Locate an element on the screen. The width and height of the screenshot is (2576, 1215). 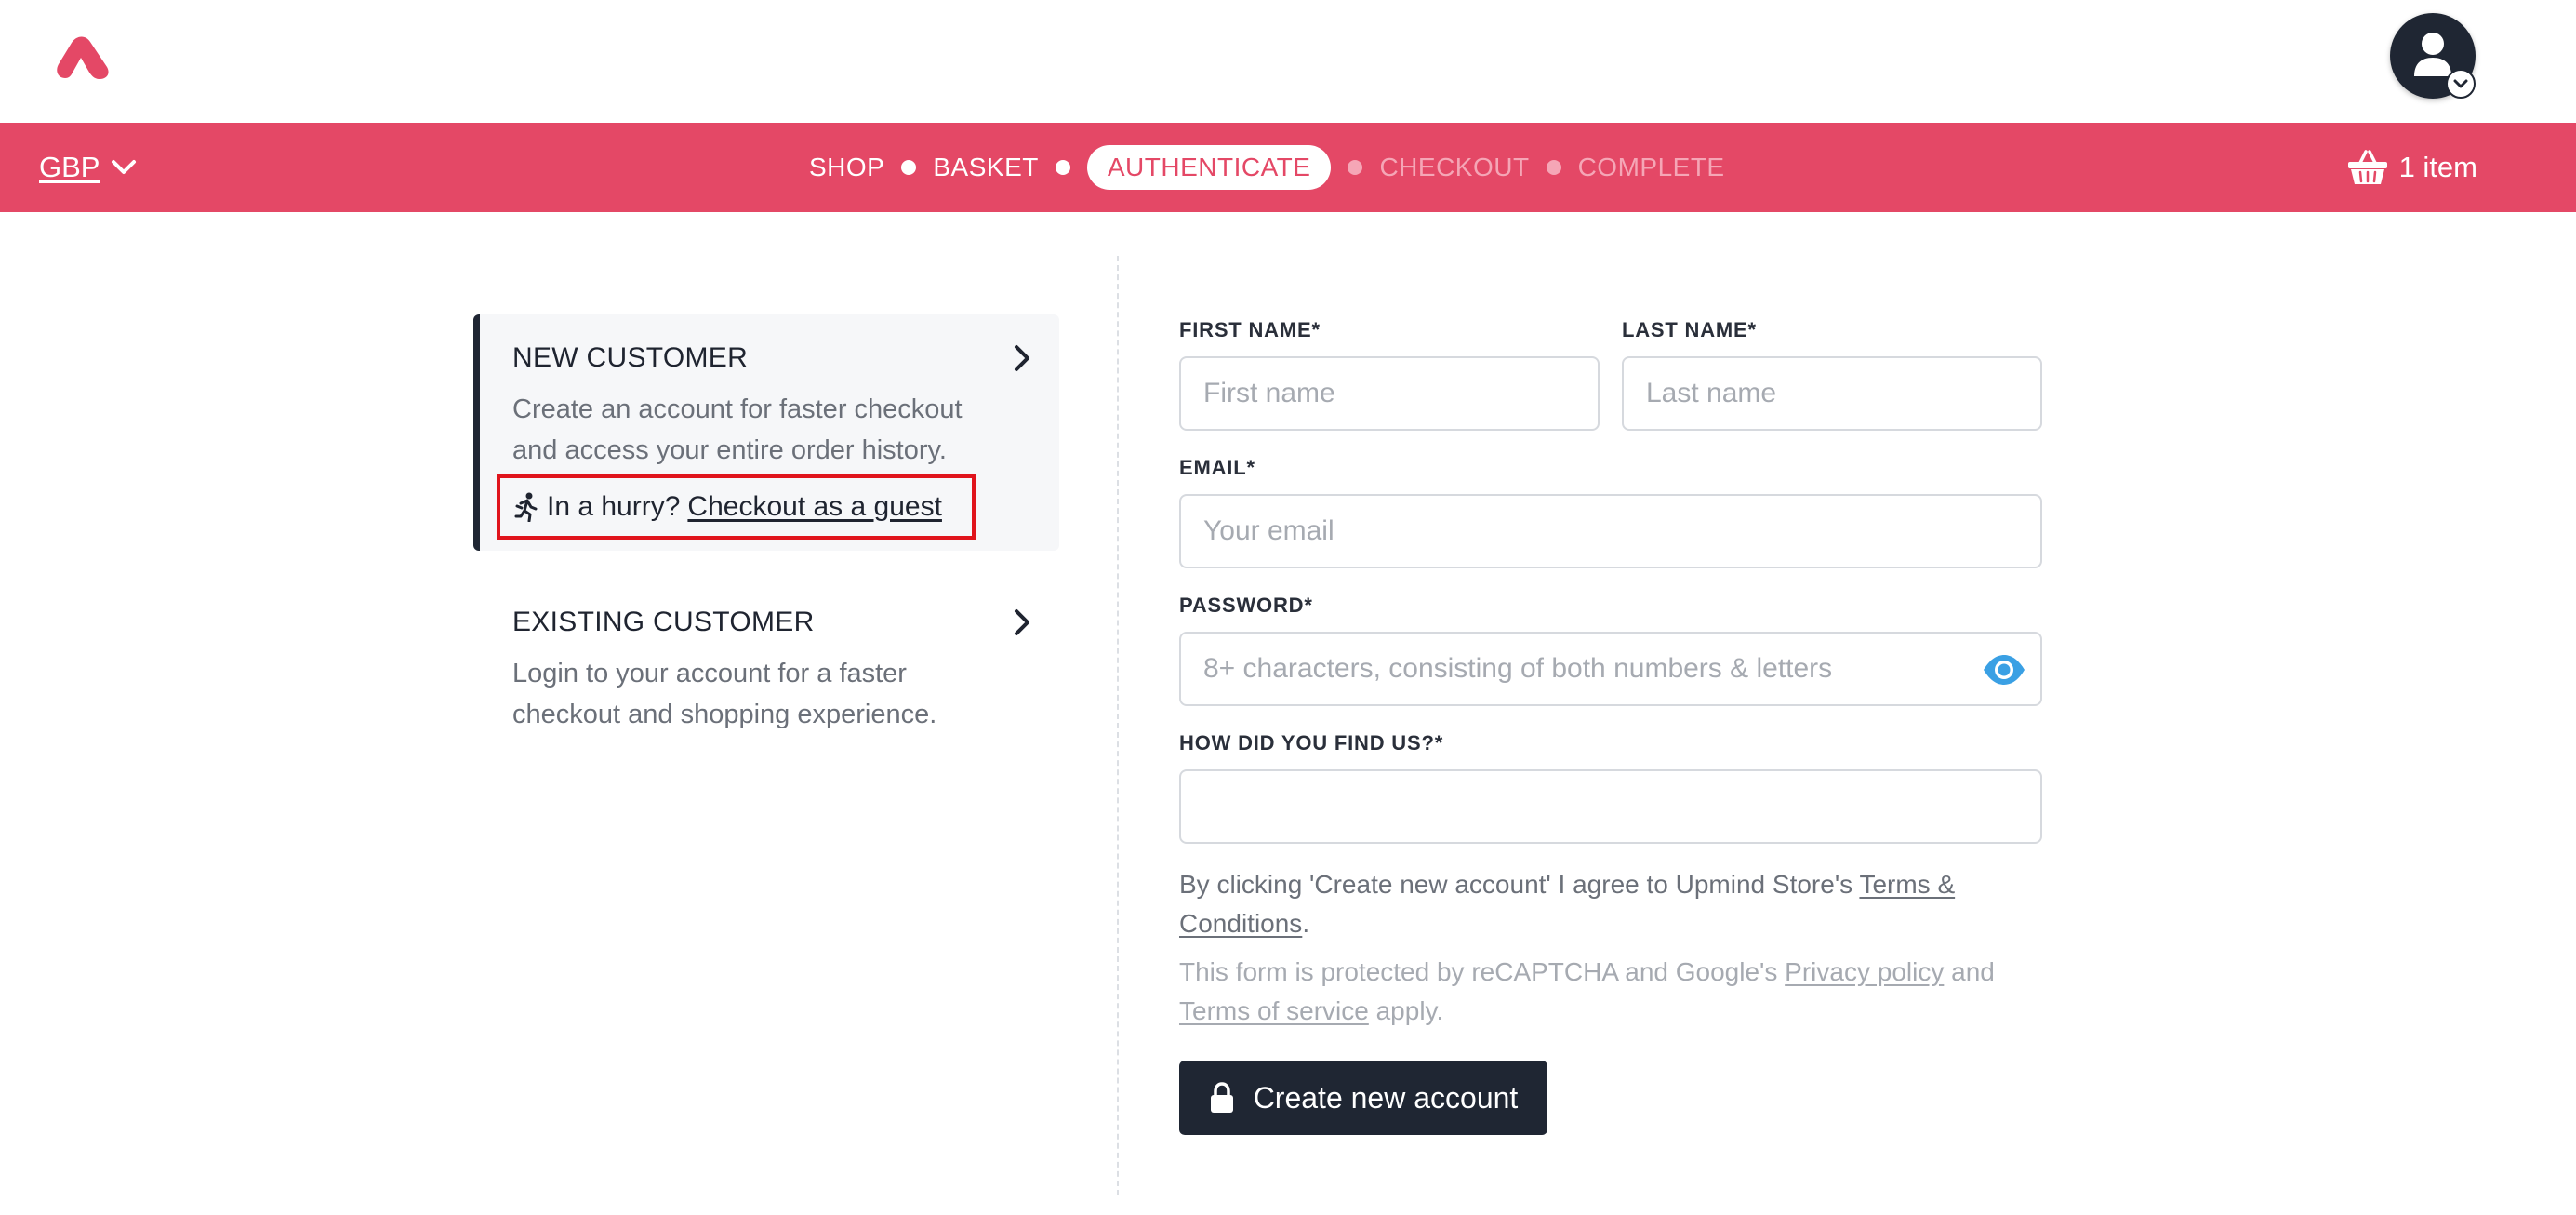
top-header is located at coordinates (1288, 61).